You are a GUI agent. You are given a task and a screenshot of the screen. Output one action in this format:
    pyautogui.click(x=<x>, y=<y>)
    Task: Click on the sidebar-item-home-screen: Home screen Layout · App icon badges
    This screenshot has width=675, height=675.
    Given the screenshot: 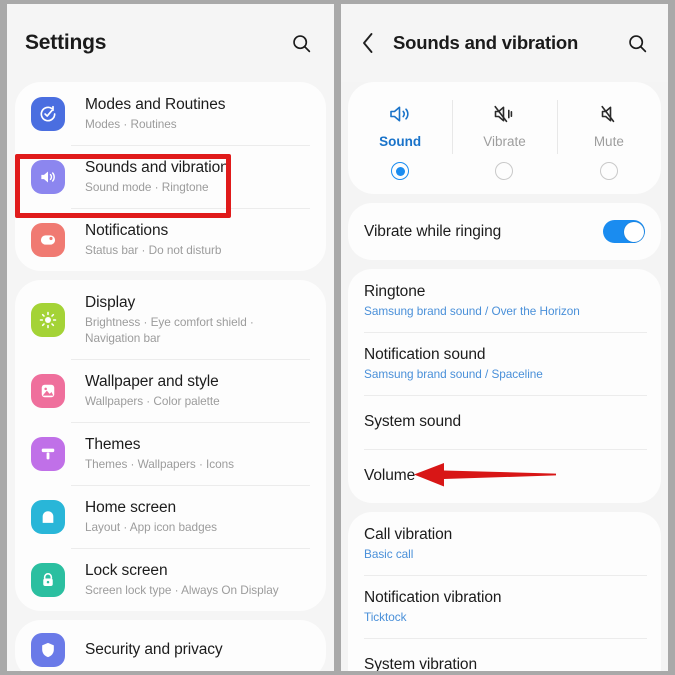 What is the action you would take?
    pyautogui.click(x=170, y=516)
    